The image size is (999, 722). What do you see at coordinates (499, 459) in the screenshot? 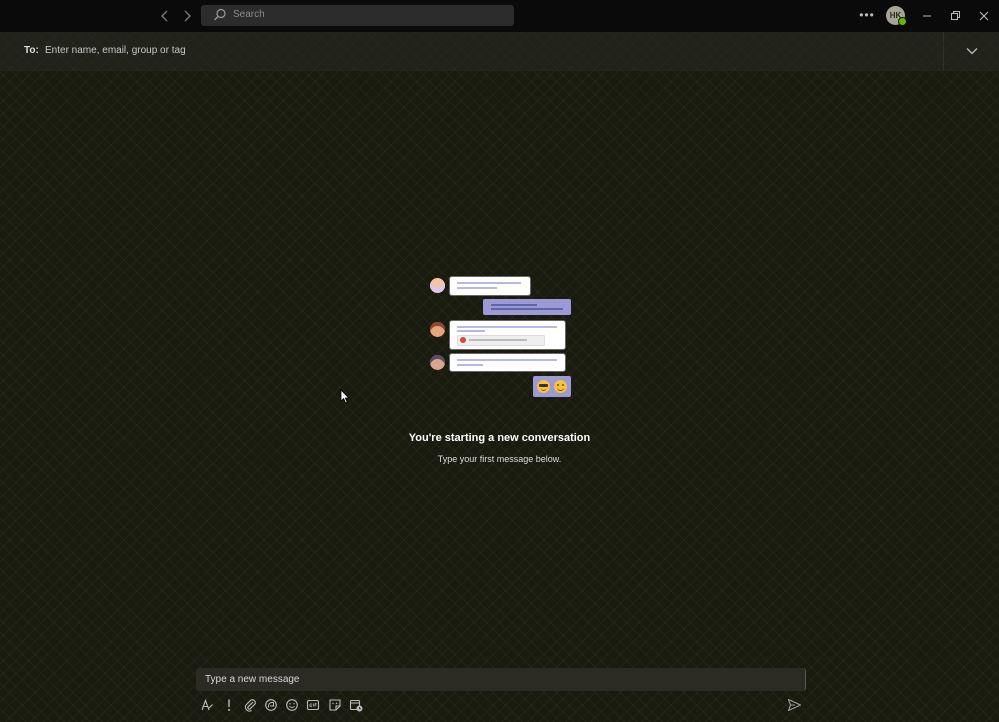
I see `empty-state-subtitle: Type your first message below.` at bounding box center [499, 459].